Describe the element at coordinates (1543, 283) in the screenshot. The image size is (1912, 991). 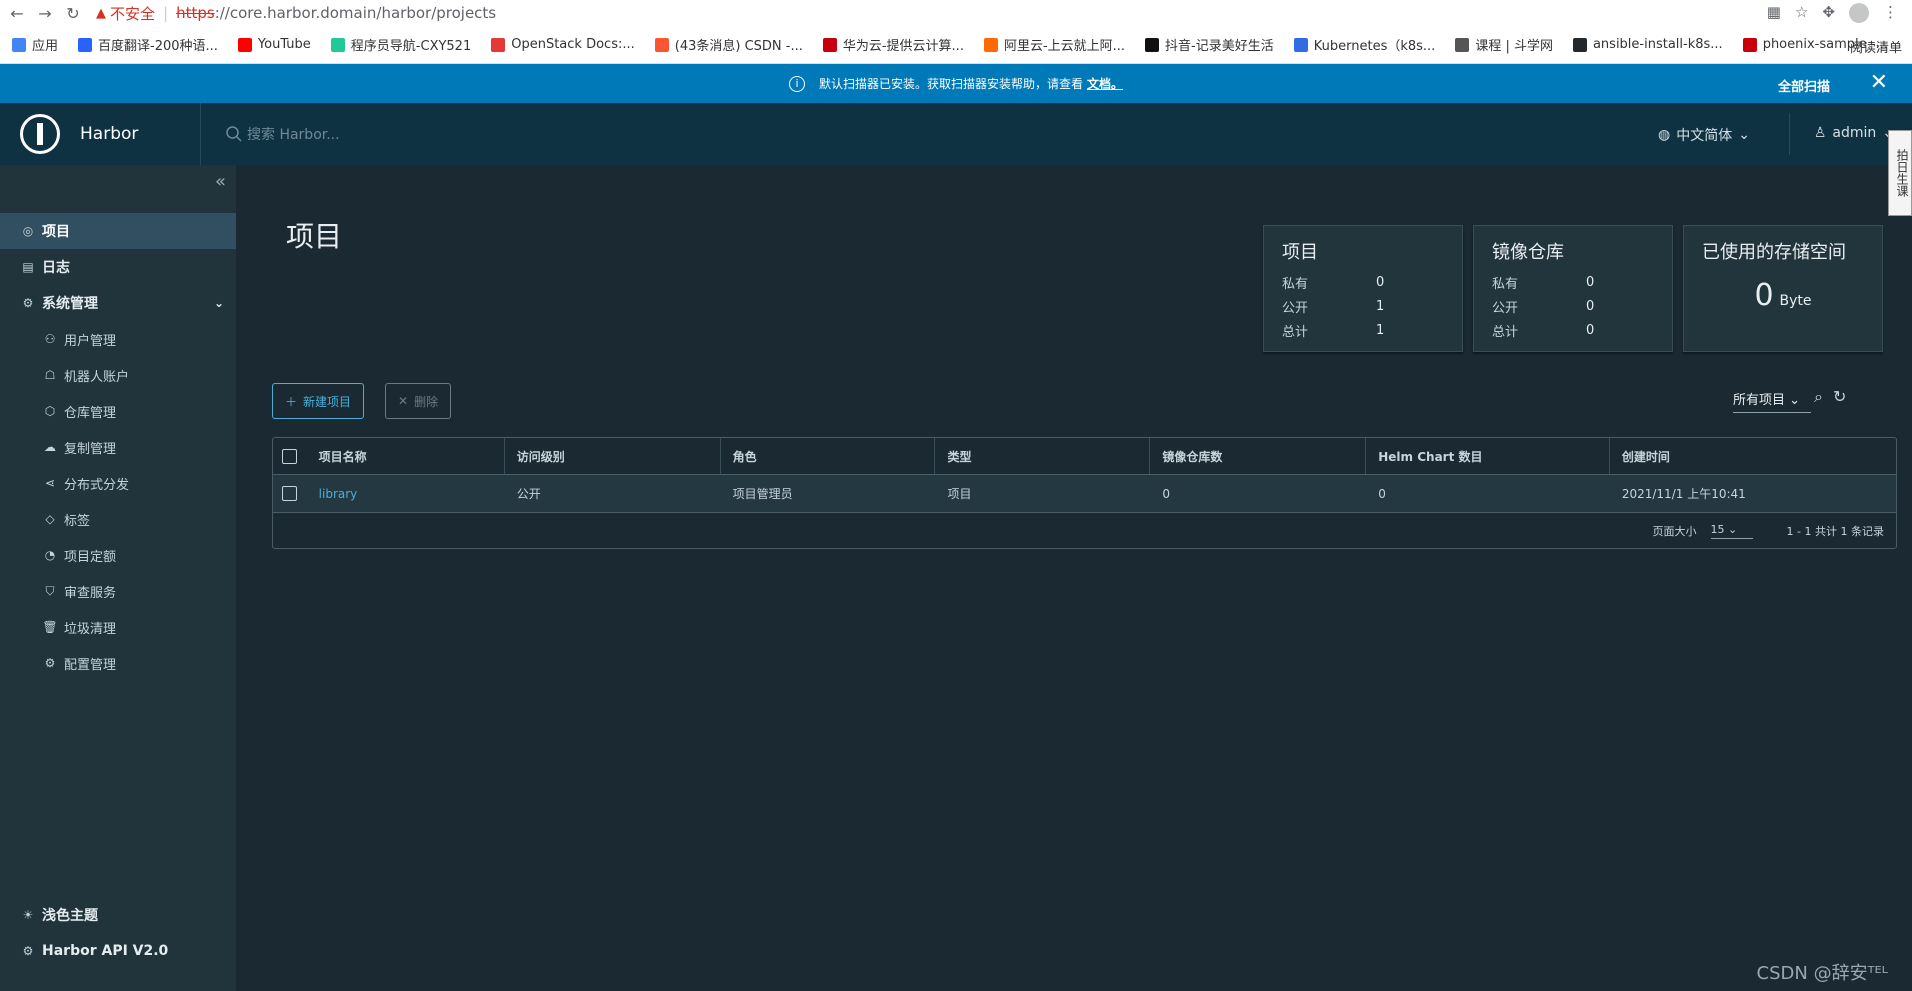
I see `stat-row: 私有 0` at that location.